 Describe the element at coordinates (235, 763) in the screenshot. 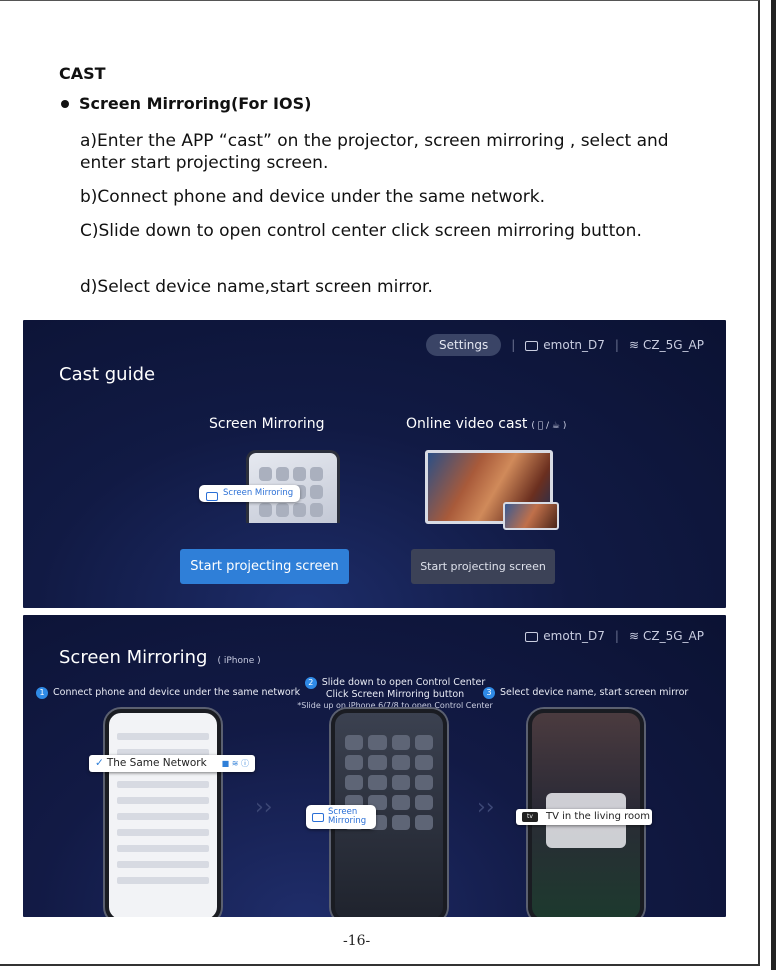

I see `lock-wifi-info-icon: ■ ≋ ⓘ` at that location.